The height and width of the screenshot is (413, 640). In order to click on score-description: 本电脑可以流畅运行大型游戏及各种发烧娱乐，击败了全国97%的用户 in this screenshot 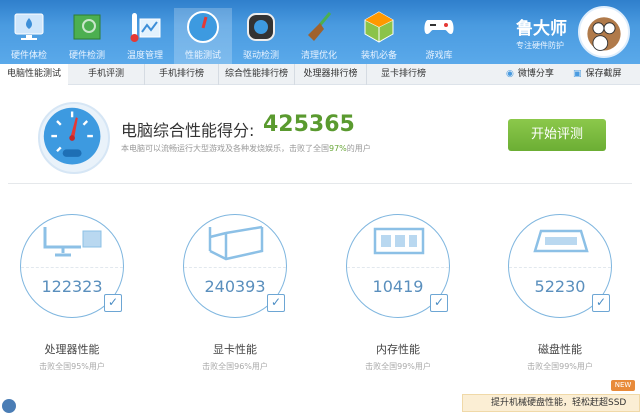, I will do `click(246, 148)`.